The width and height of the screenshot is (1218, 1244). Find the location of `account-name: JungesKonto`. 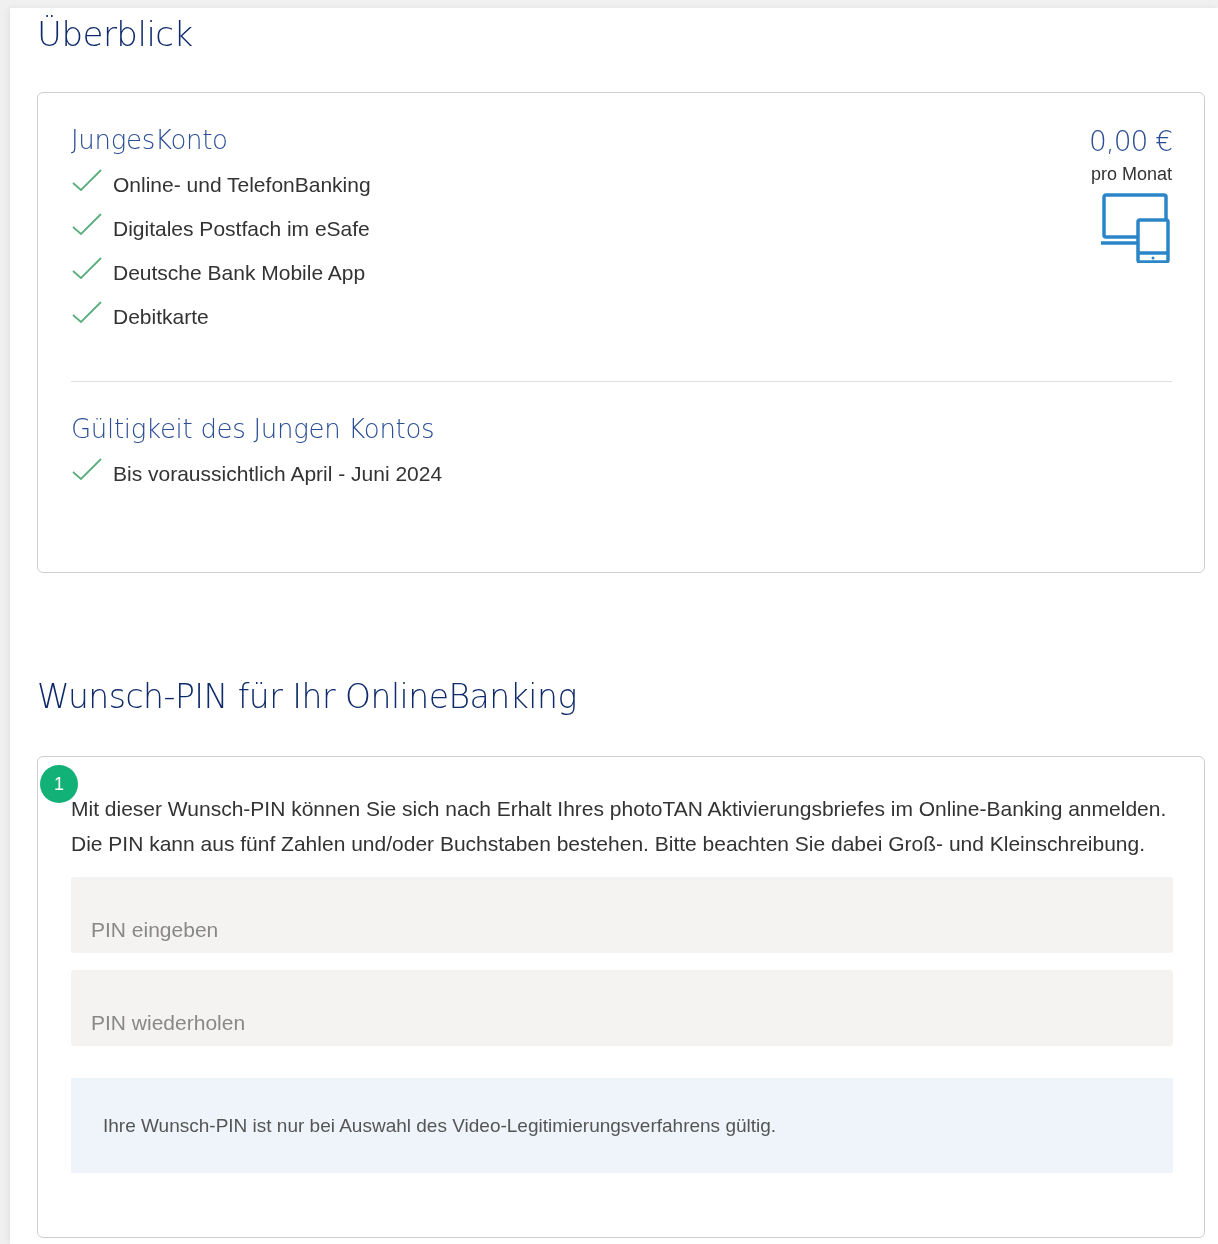

account-name: JungesKonto is located at coordinates (150, 140).